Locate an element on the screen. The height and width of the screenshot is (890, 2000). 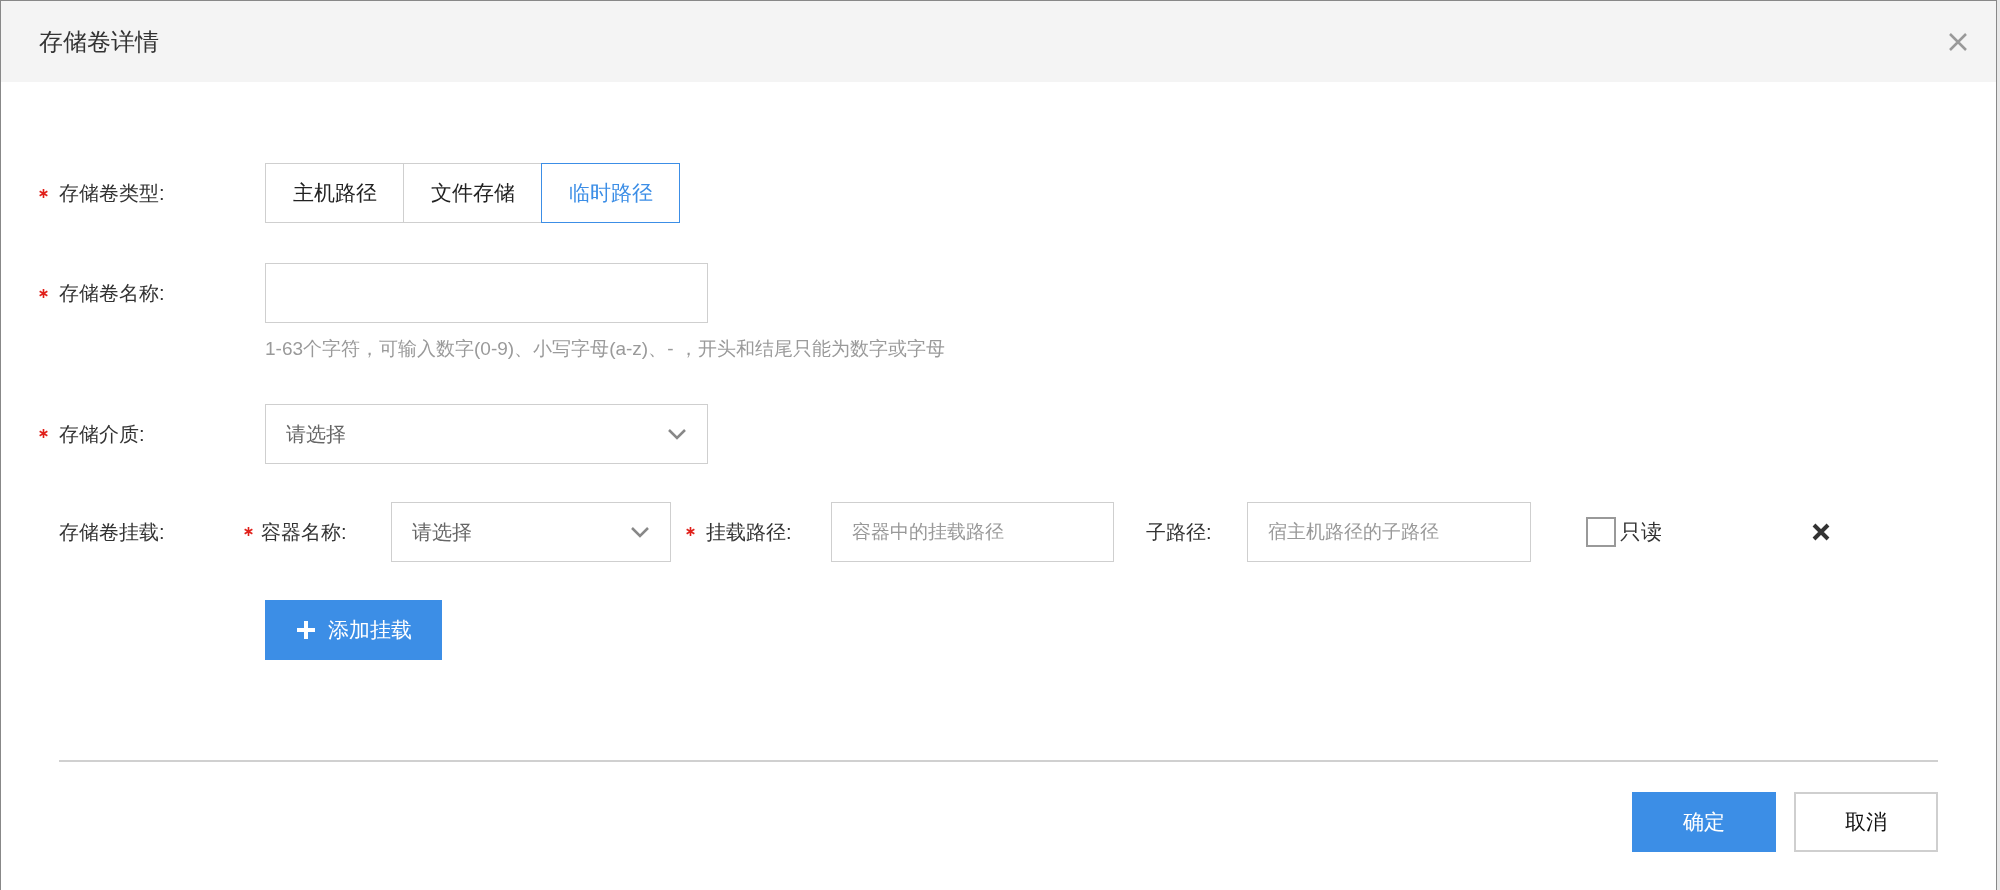
hint-text: 1-63个字符，可输入数字(0-9)、小写字母(a-z)、- ，开头和结尾只能为数字或字母 is located at coordinates (605, 349).